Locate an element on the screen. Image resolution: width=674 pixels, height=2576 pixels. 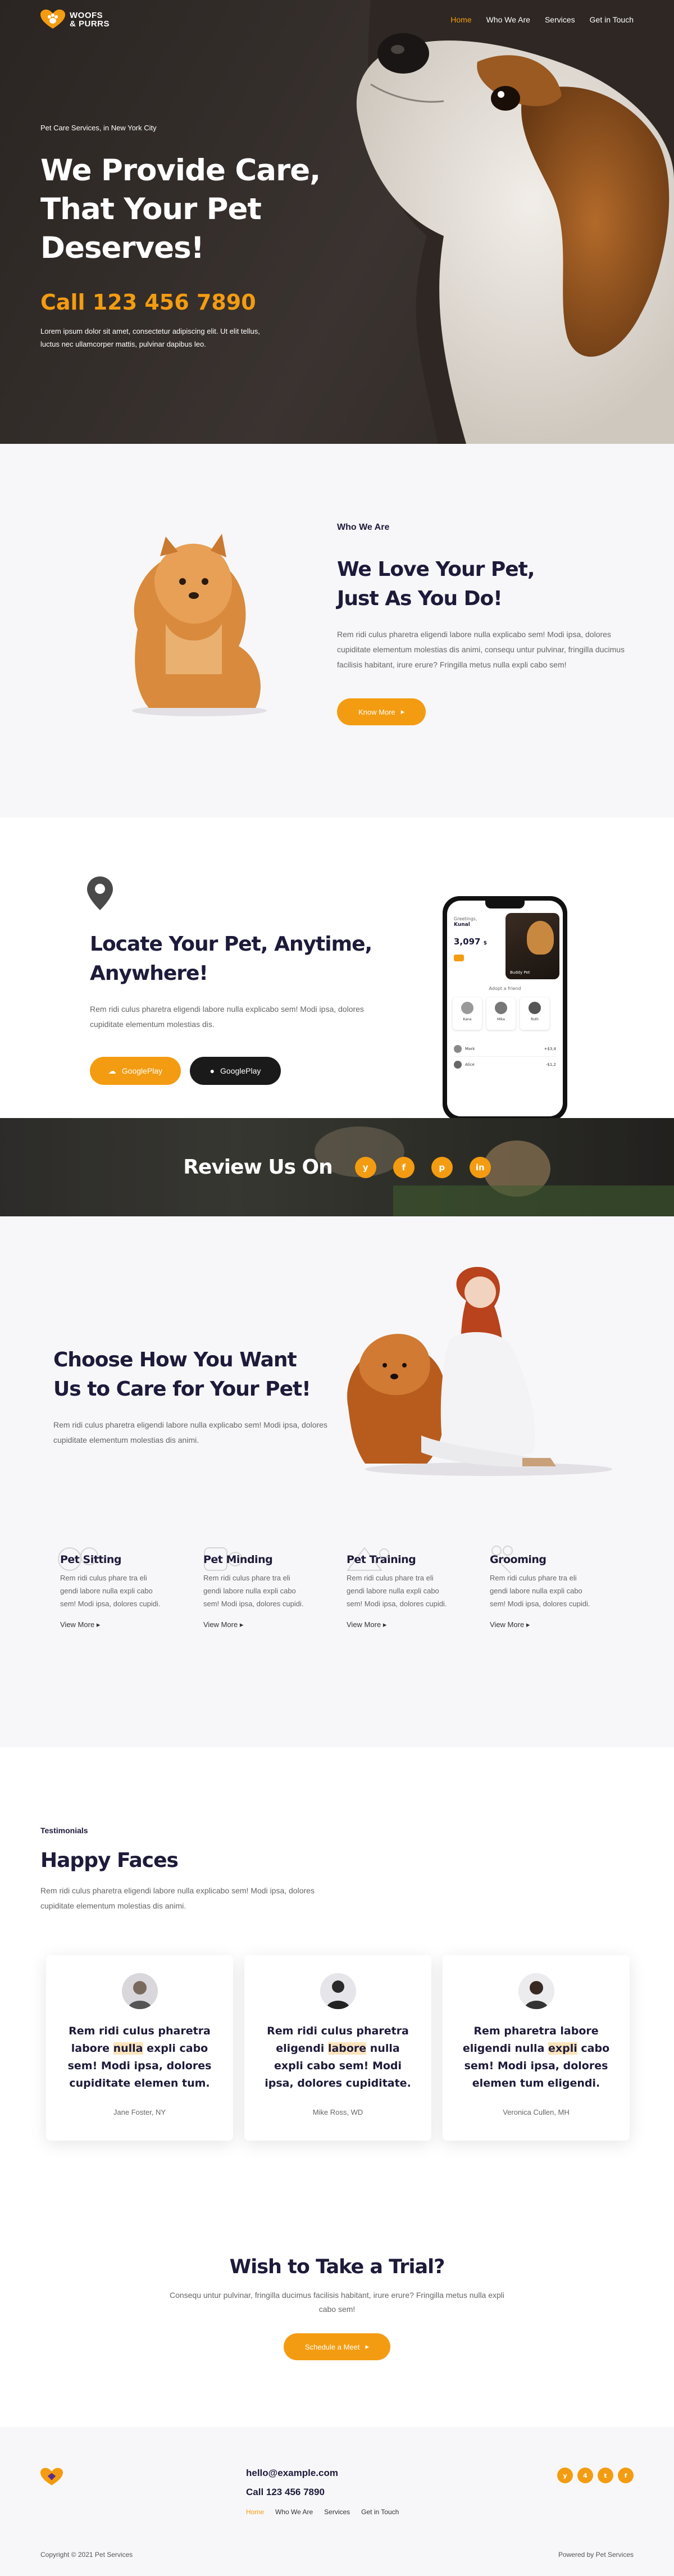
phone-pet-card: Buddy Pet is located at coordinates (532, 946).